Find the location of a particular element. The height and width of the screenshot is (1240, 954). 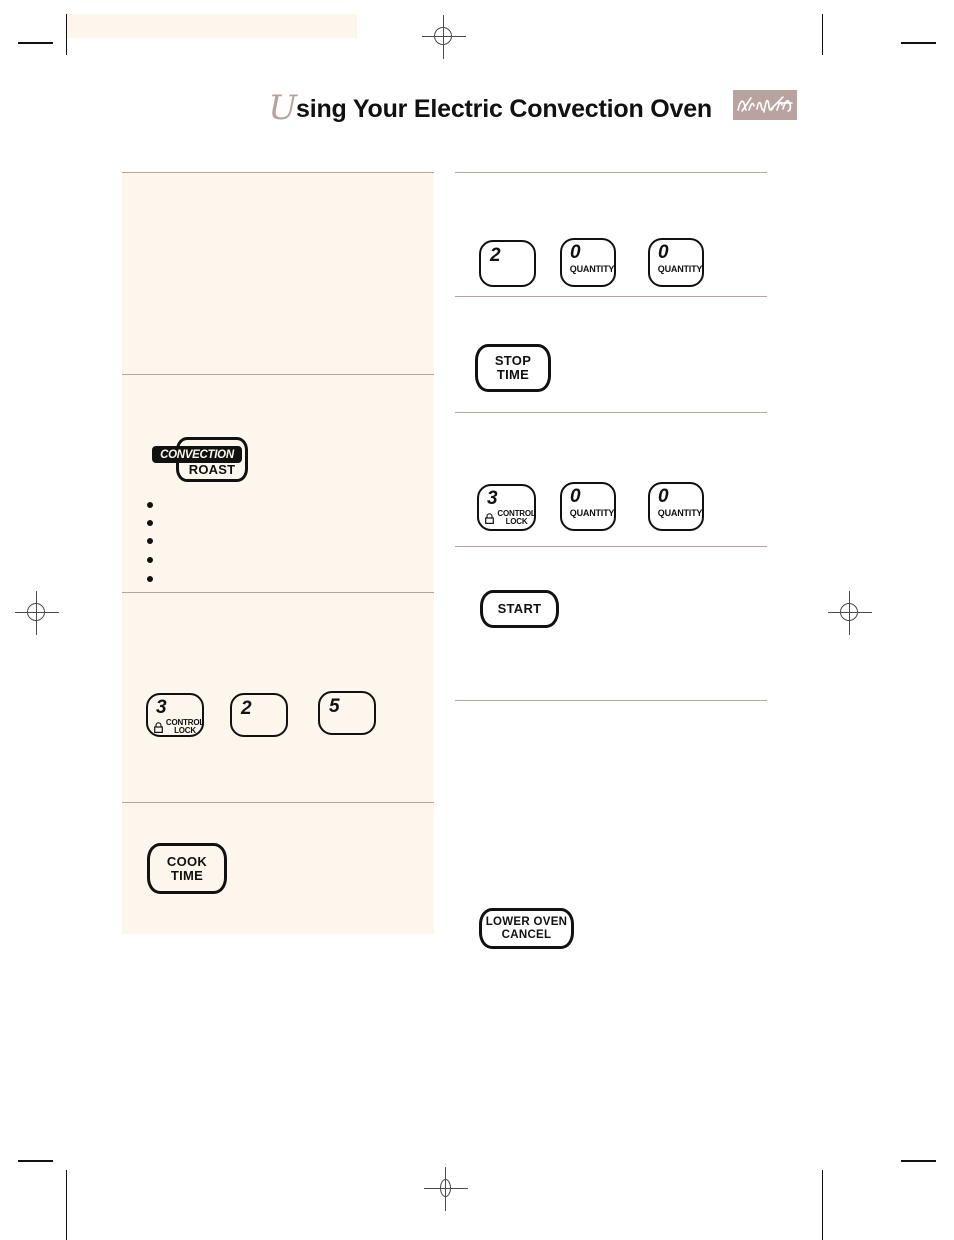

page-title-text: sing Your Electric Convection Oven is located at coordinates (504, 109).